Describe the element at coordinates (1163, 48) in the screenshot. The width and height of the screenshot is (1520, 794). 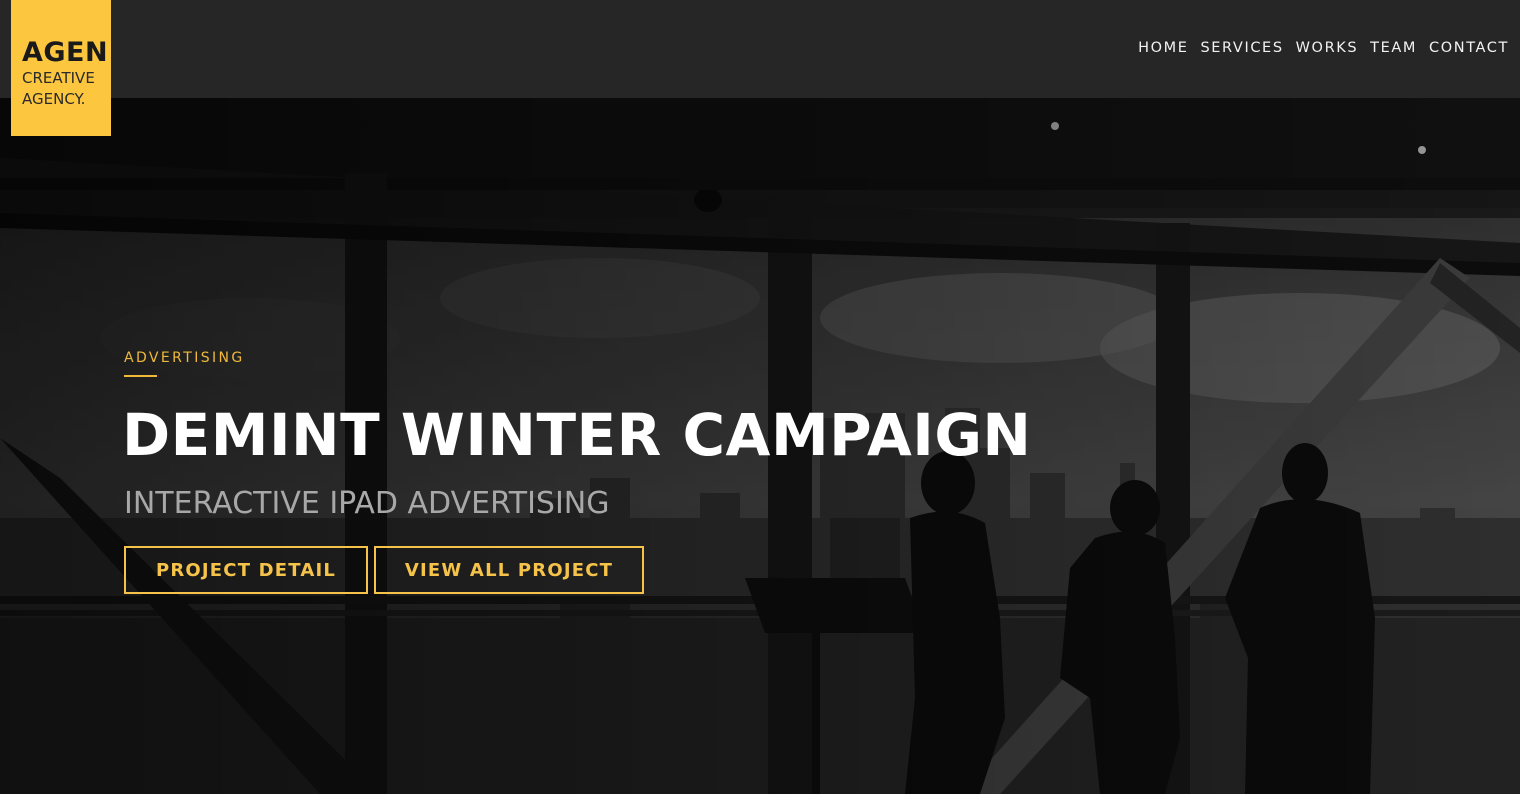
I see `nav-home-link: HOME` at that location.